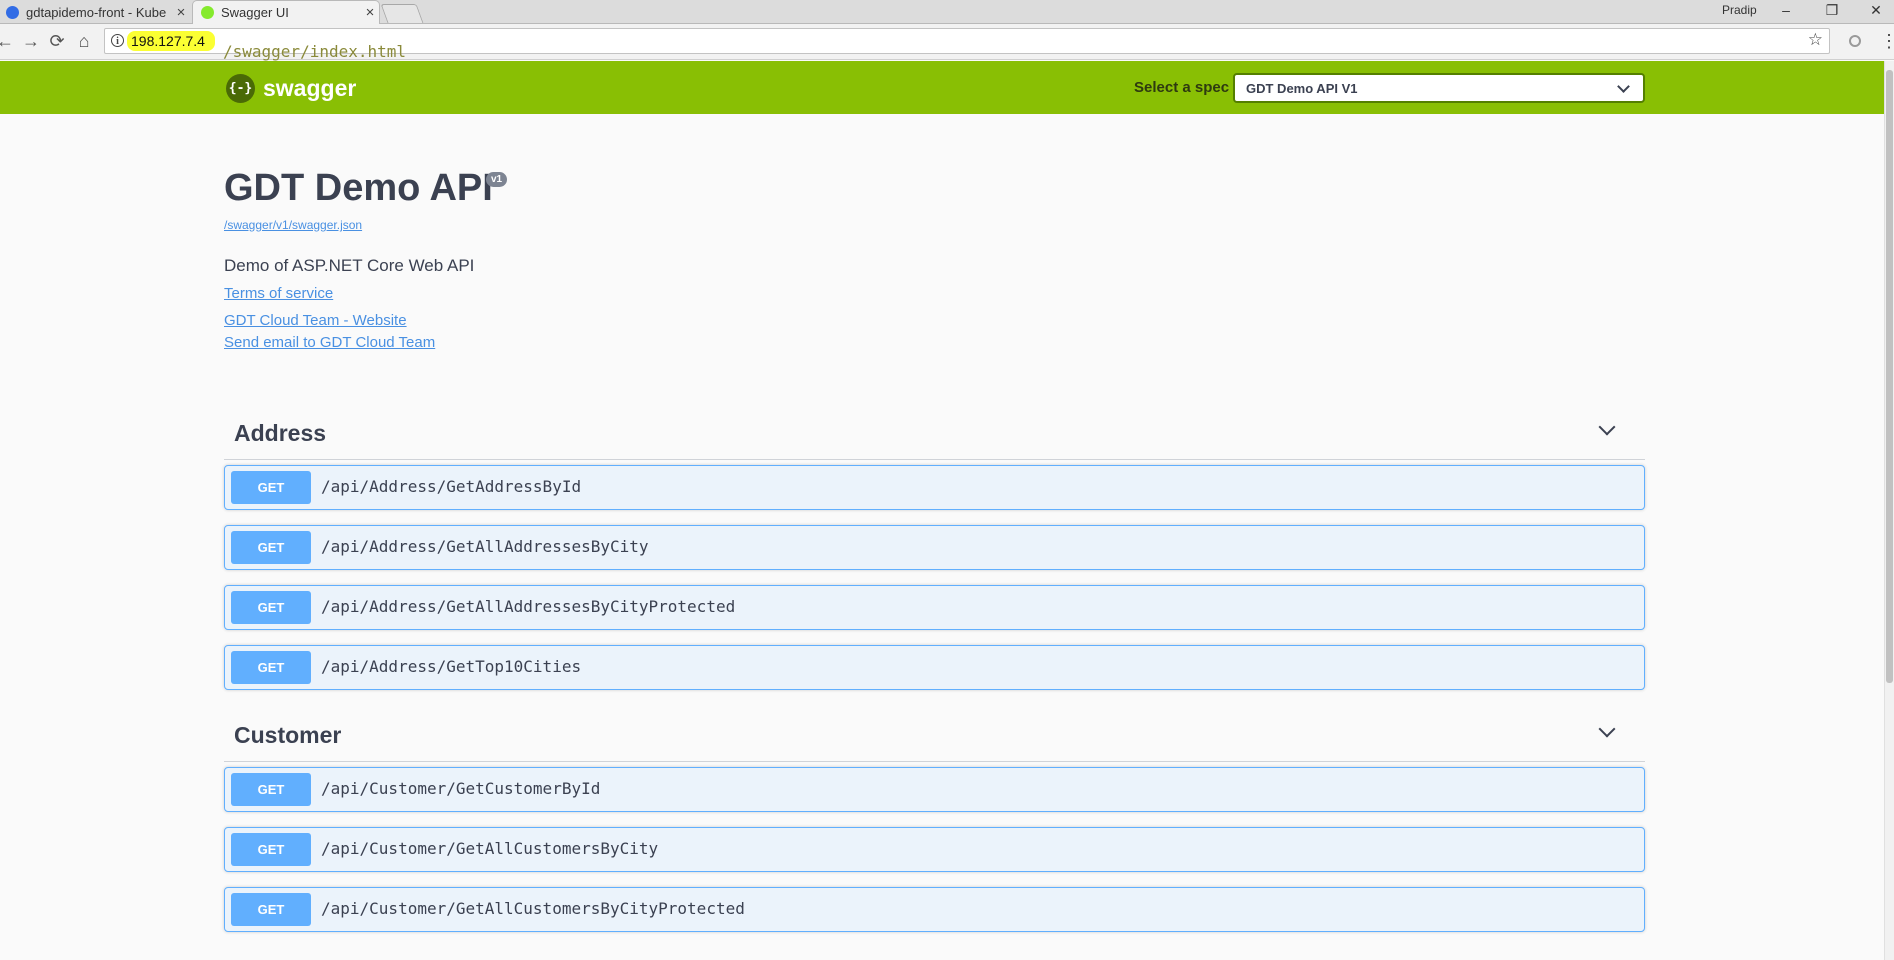 The image size is (1894, 960). What do you see at coordinates (967, 44) in the screenshot?
I see `address-bar: i 198.127.7.4/swagger/index.html ☆` at bounding box center [967, 44].